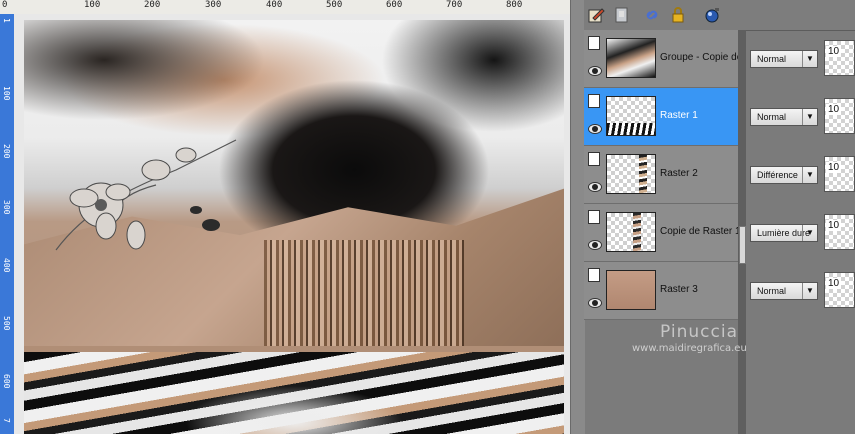 The height and width of the screenshot is (434, 855). I want to click on horizontal-ruler: 0 100 200 300 400 500 600 700 800, so click(285, 7).